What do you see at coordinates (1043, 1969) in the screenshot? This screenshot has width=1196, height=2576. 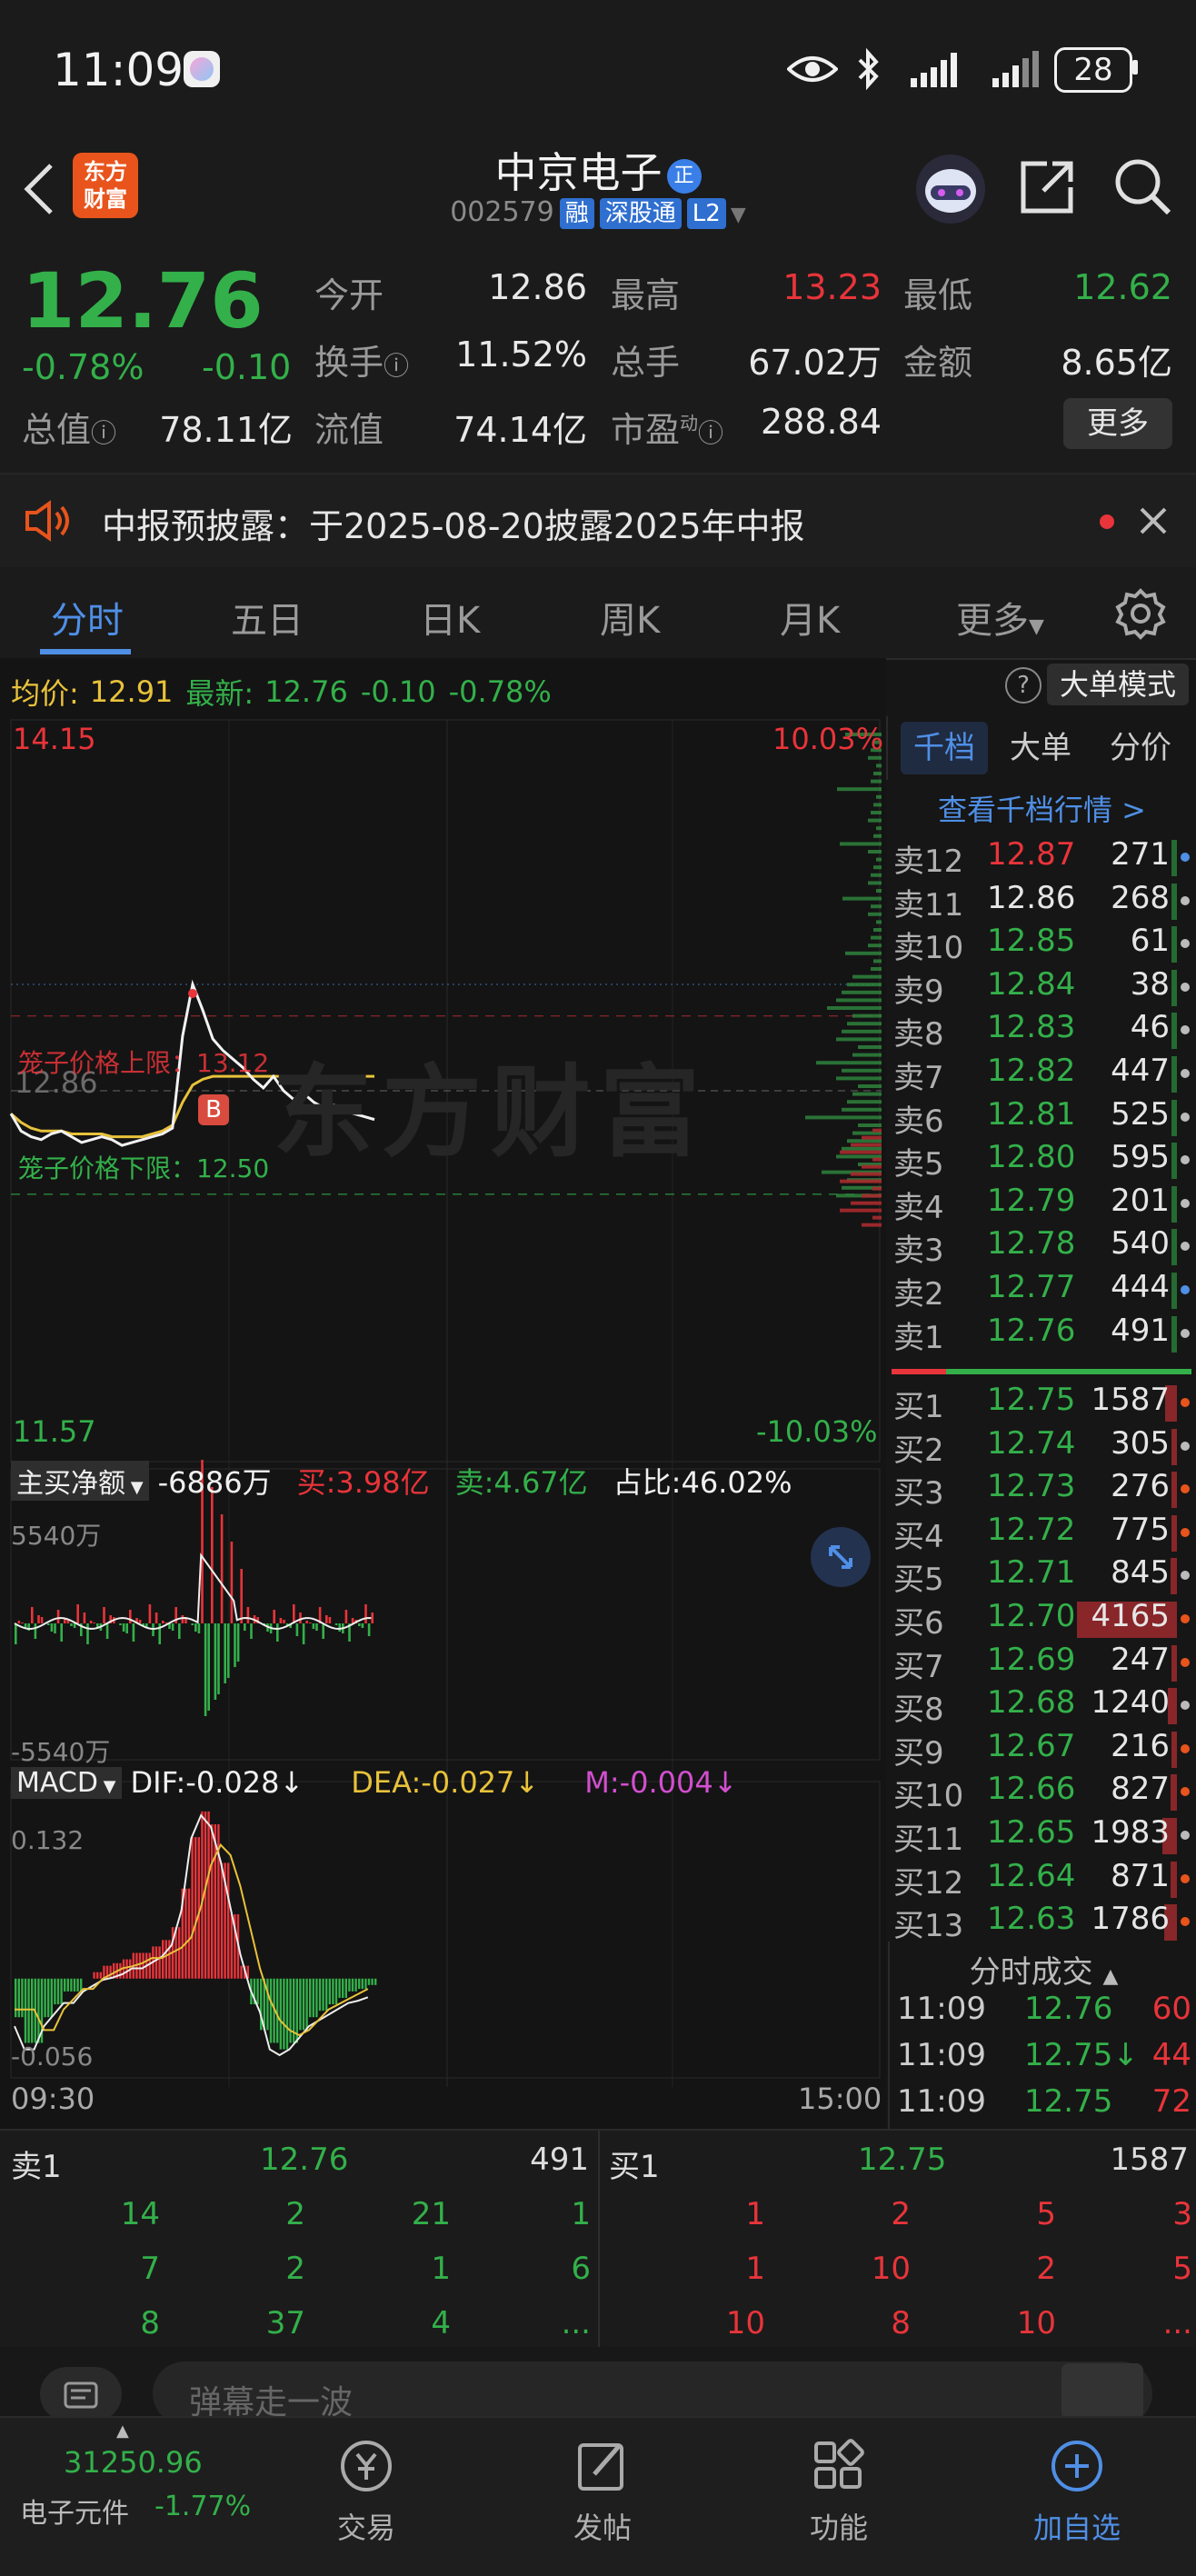 I see `trades-title: 分时成交 ▲` at bounding box center [1043, 1969].